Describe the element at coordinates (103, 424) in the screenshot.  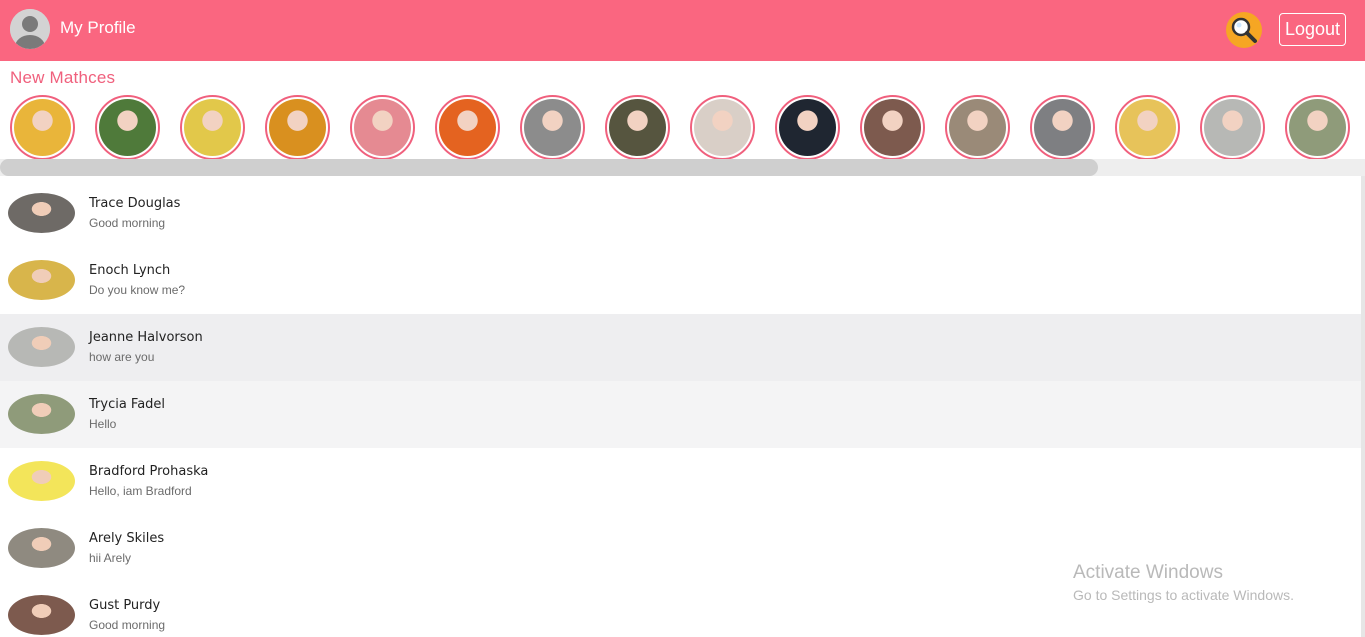
I see `chat-last-message: Hello` at that location.